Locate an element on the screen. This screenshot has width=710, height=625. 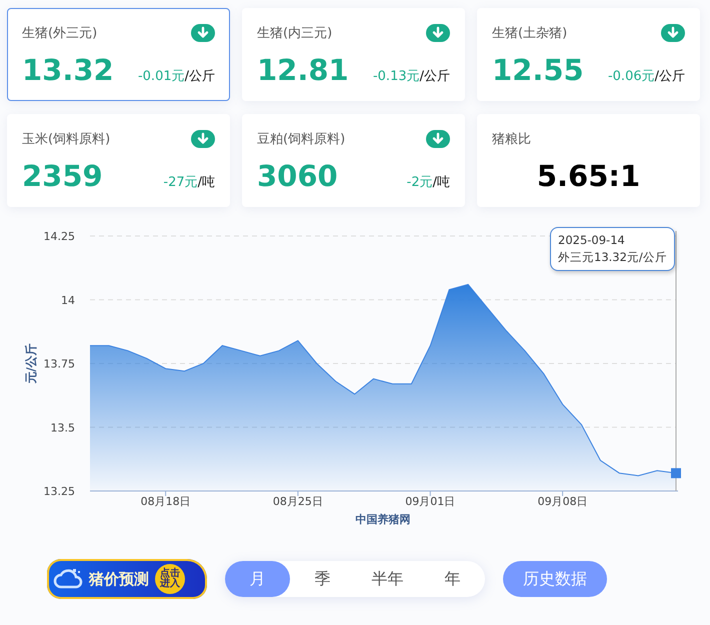
price-change: -0.01元/公斤 is located at coordinates (176, 76).